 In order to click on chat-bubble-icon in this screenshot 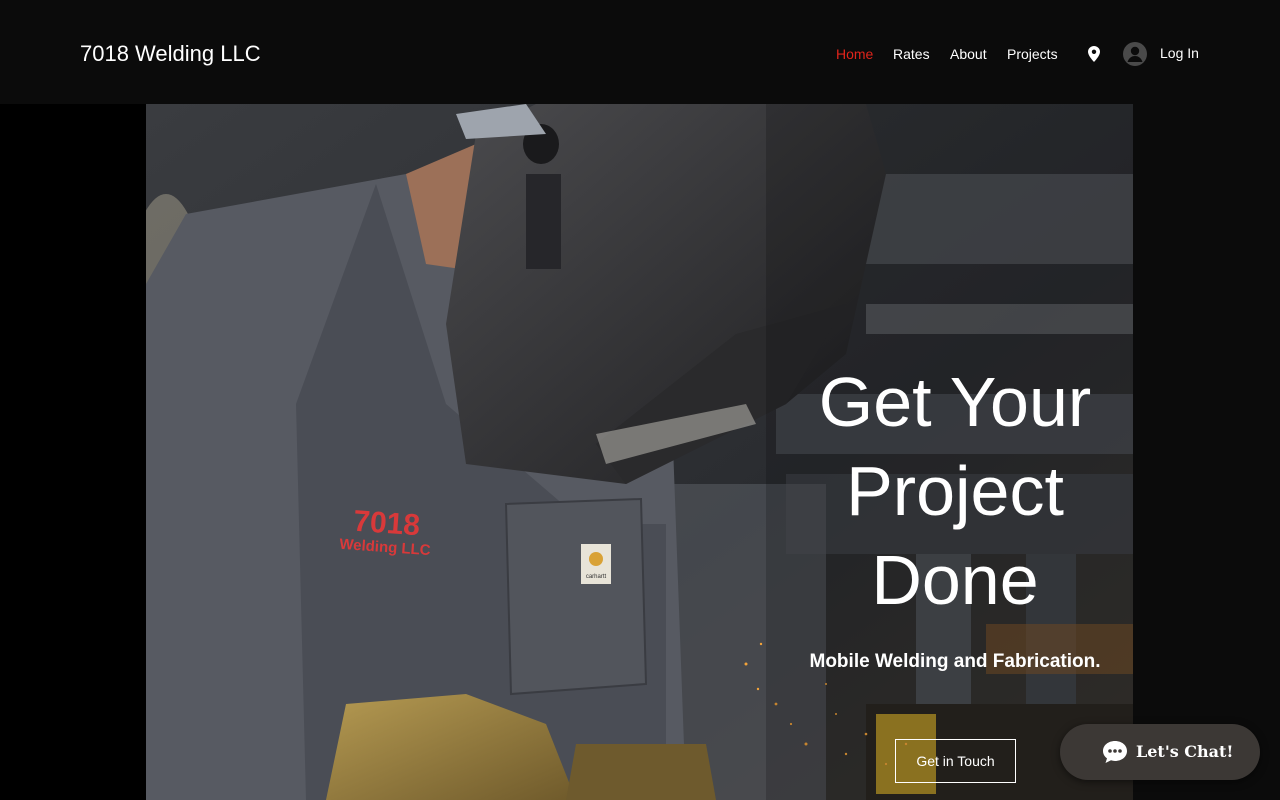, I will do `click(1115, 752)`.